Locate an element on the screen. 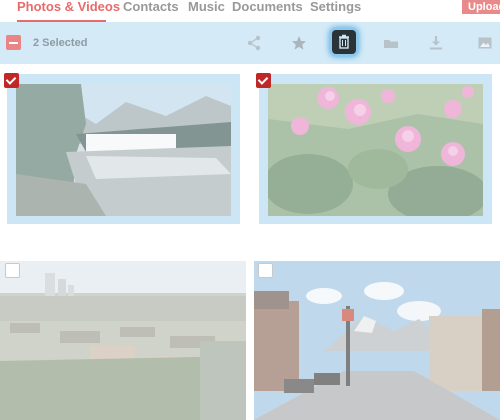 Image resolution: width=500 pixels, height=420 pixels. share-icon is located at coordinates (254, 43).